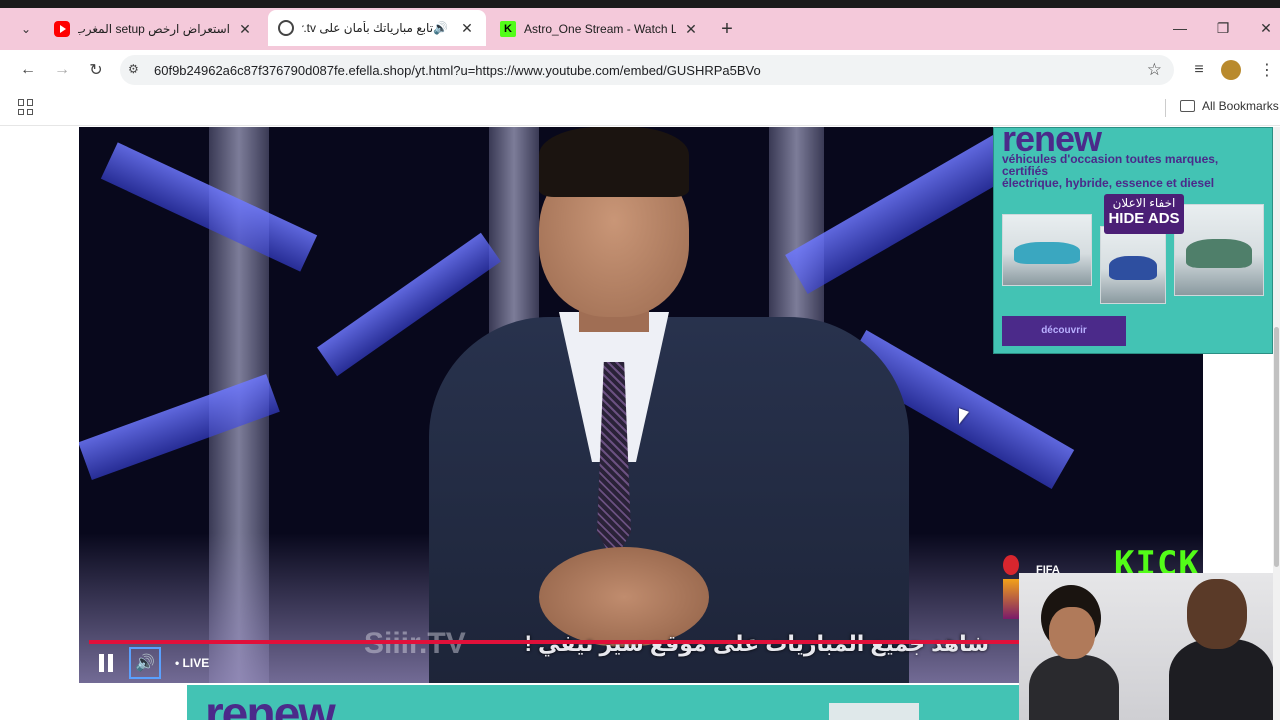  I want to click on tab-siir: تابع مبارياتك بأمان على siir.tv 🔊 ✕, so click(377, 28).